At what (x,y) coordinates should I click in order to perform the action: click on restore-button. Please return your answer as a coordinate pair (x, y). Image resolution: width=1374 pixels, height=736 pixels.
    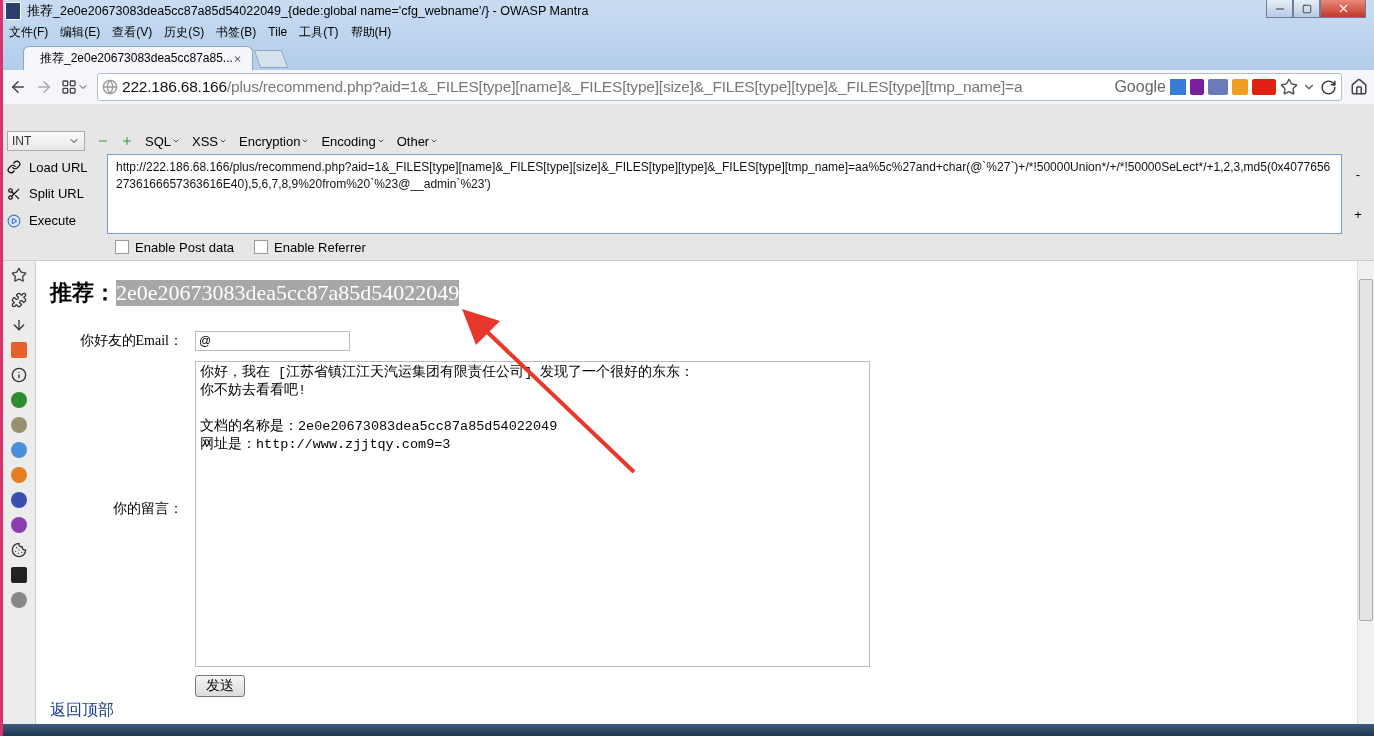
    Looking at the image, I should click on (1306, 9).